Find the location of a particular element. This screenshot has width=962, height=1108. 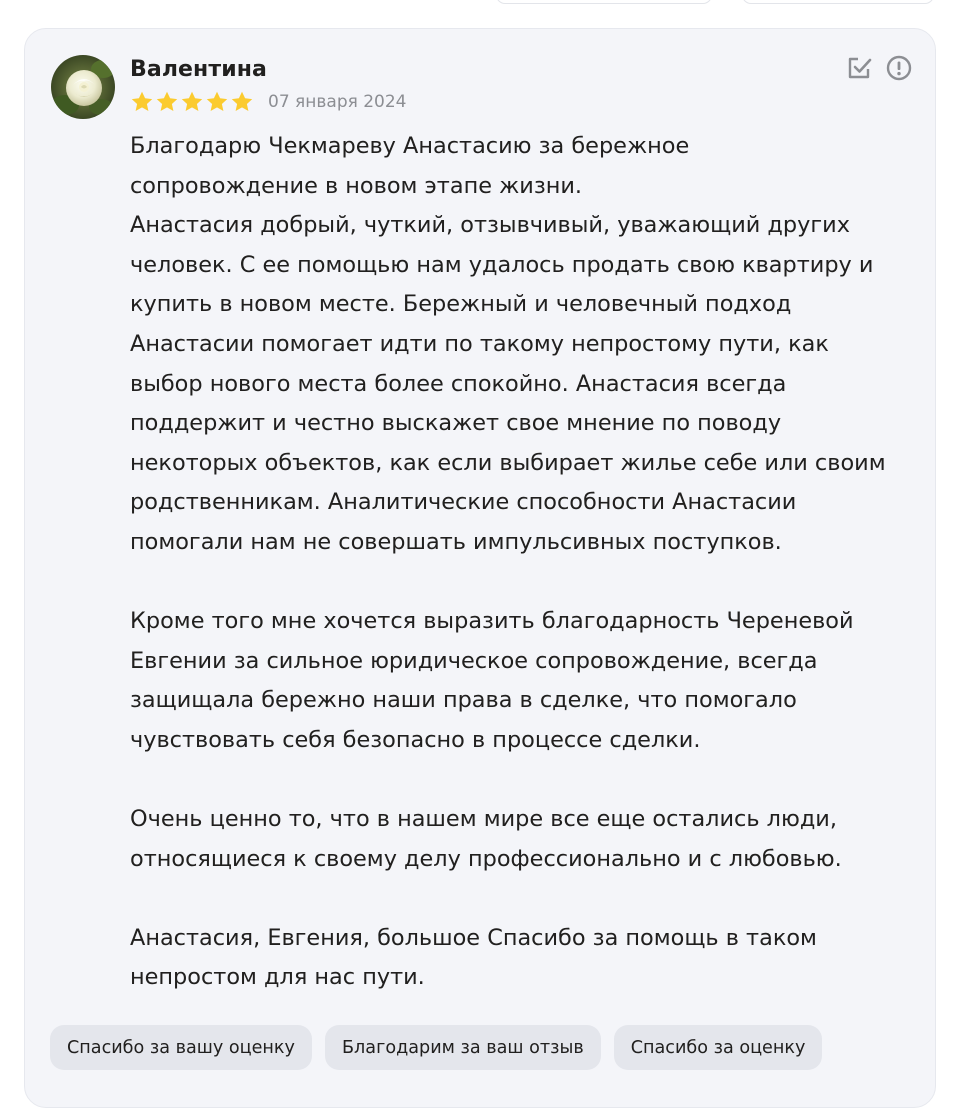

star-rating is located at coordinates (192, 102).